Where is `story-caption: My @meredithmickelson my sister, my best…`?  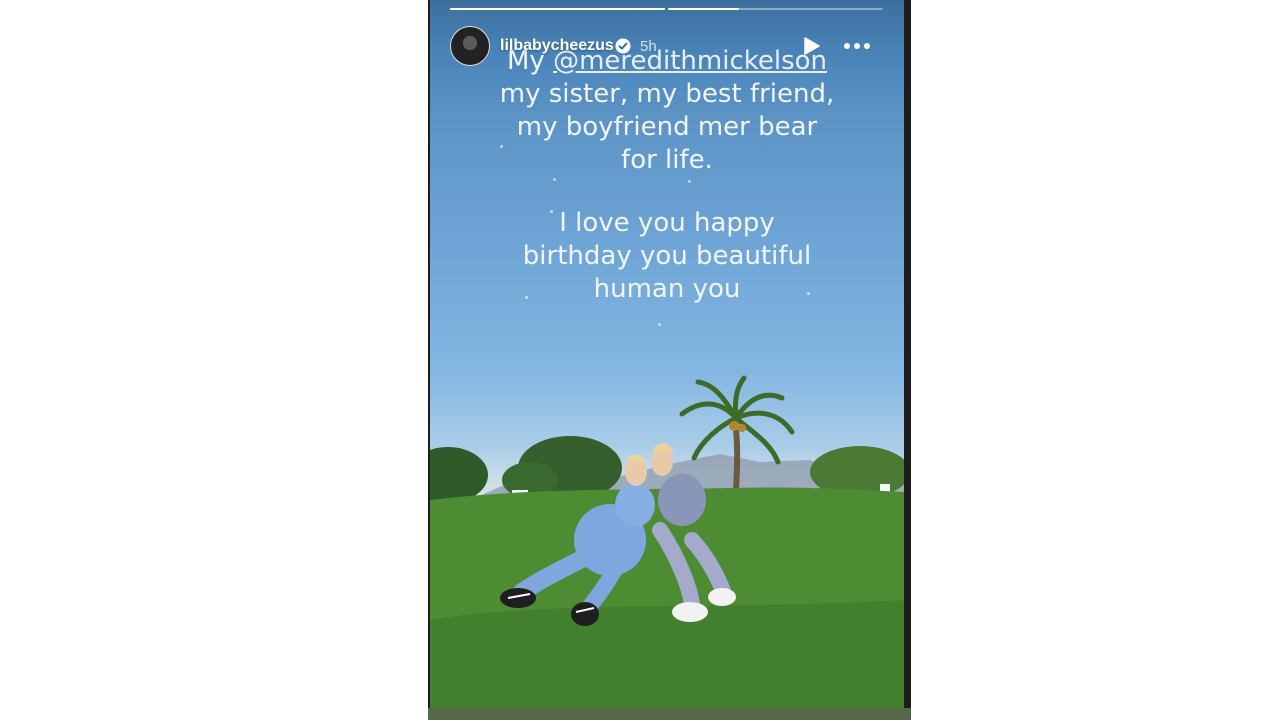
story-caption: My @meredithmickelson my sister, my best… is located at coordinates (667, 111).